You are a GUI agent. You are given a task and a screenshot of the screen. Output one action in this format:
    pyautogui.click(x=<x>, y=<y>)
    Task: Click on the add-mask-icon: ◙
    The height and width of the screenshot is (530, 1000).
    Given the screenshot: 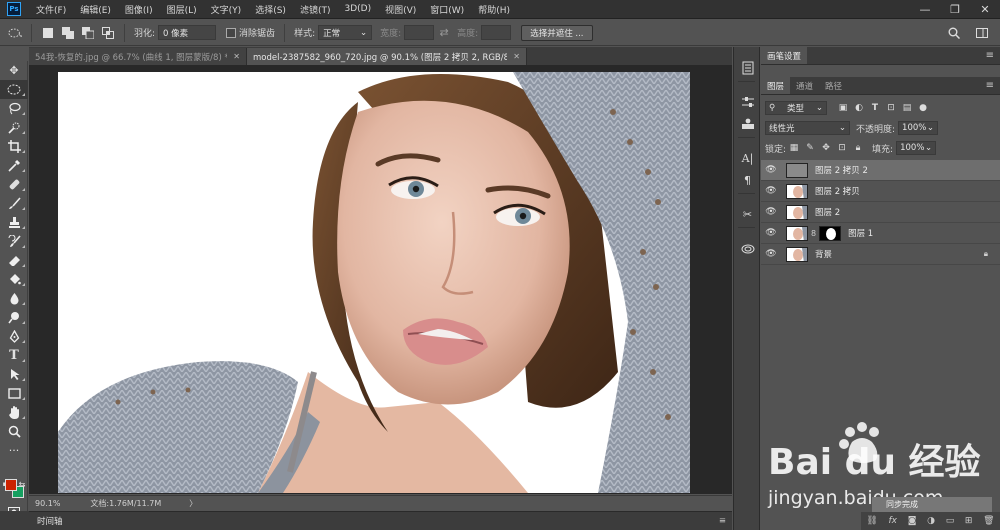 What is the action you would take?
    pyautogui.click(x=912, y=521)
    